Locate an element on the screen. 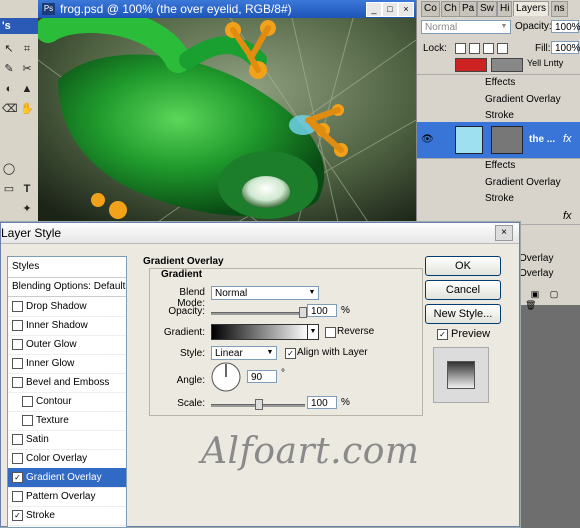  preview-label: Preview is located at coordinates (471, 334).